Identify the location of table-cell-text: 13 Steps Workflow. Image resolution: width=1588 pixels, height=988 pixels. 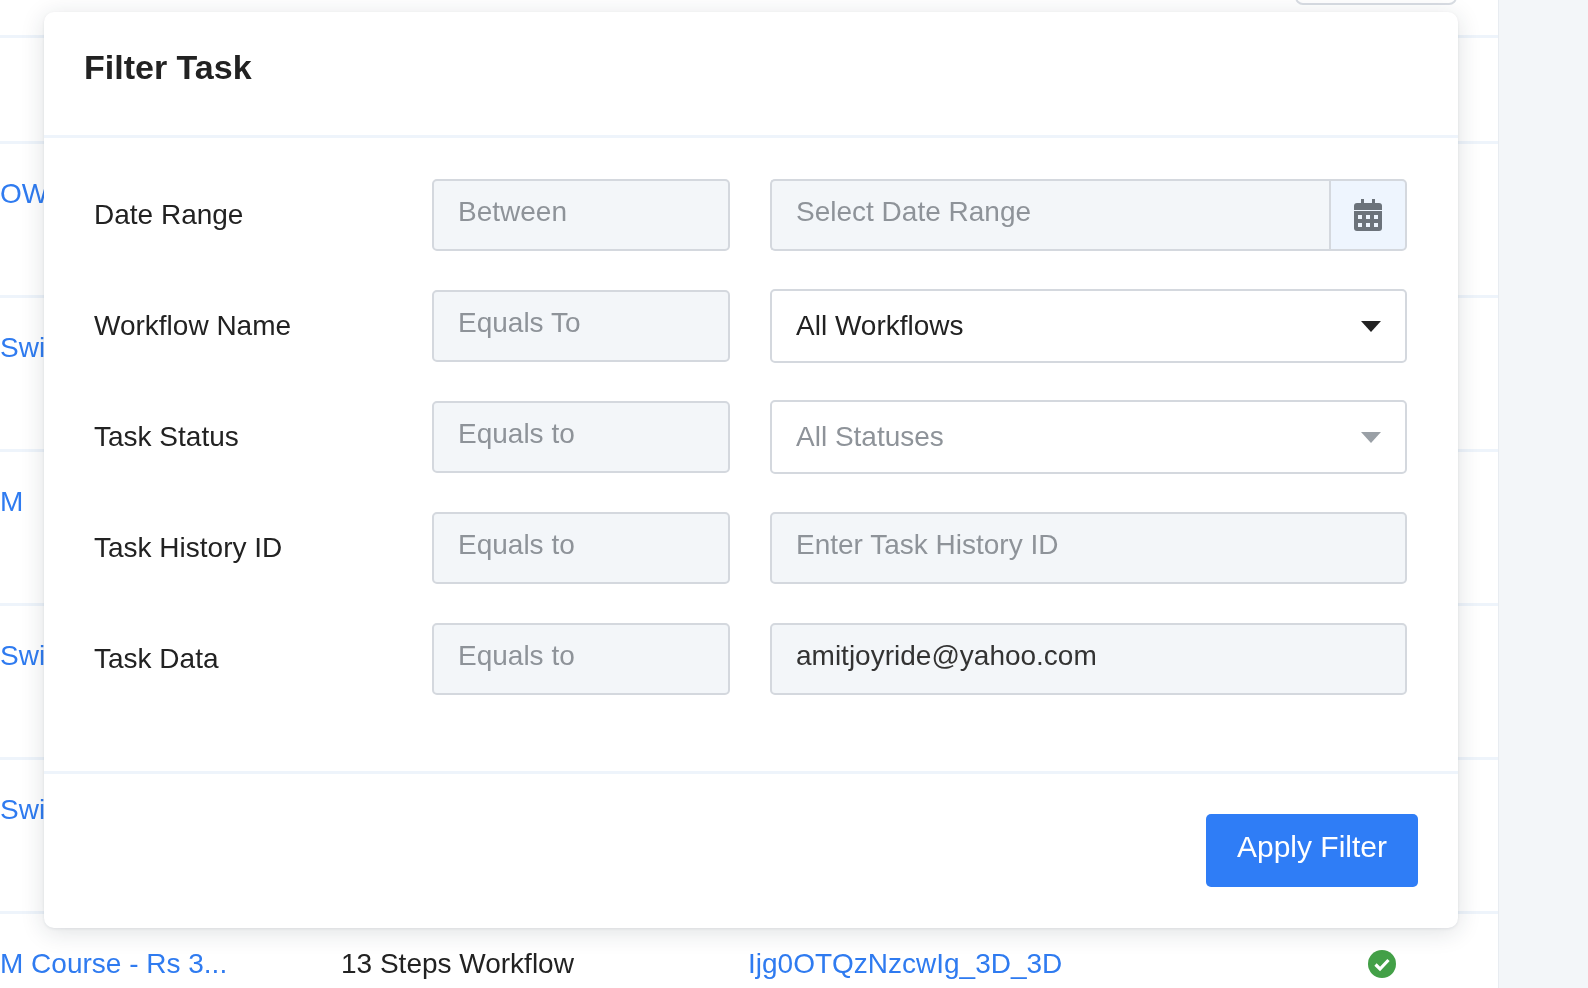
(458, 964).